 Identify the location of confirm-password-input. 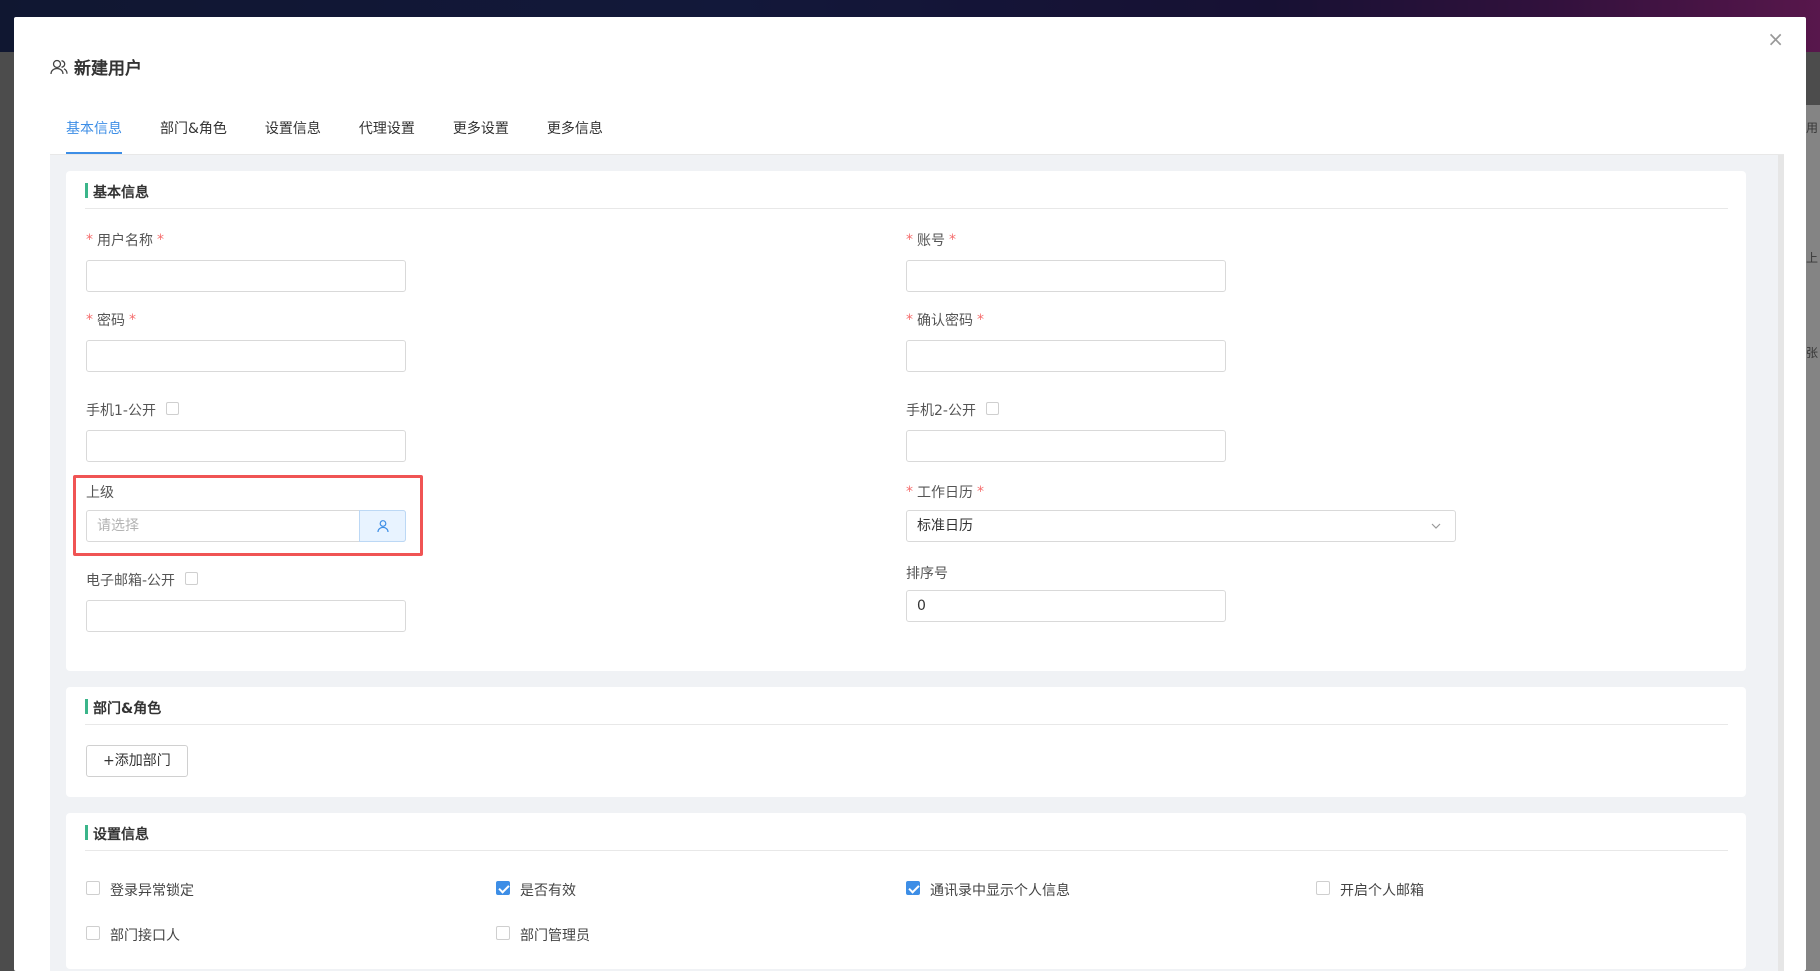
(1066, 356).